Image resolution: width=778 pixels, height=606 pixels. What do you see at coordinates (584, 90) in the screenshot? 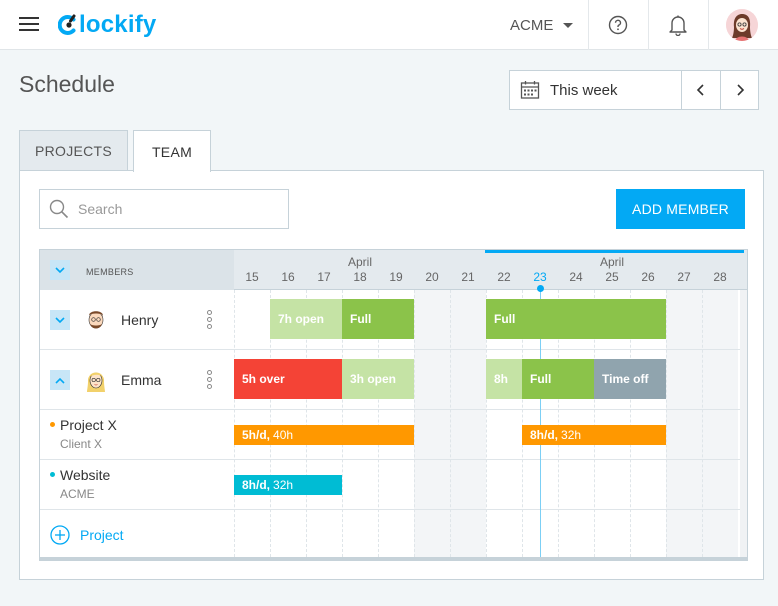
I see `date-range-label: This week` at bounding box center [584, 90].